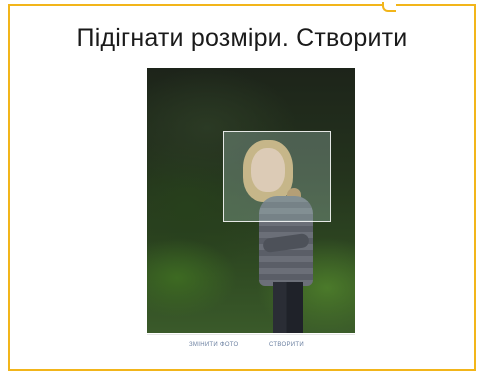 This screenshot has height=379, width=488. Describe the element at coordinates (286, 345) in the screenshot. I see `create-button: СТВОРИТИ` at that location.